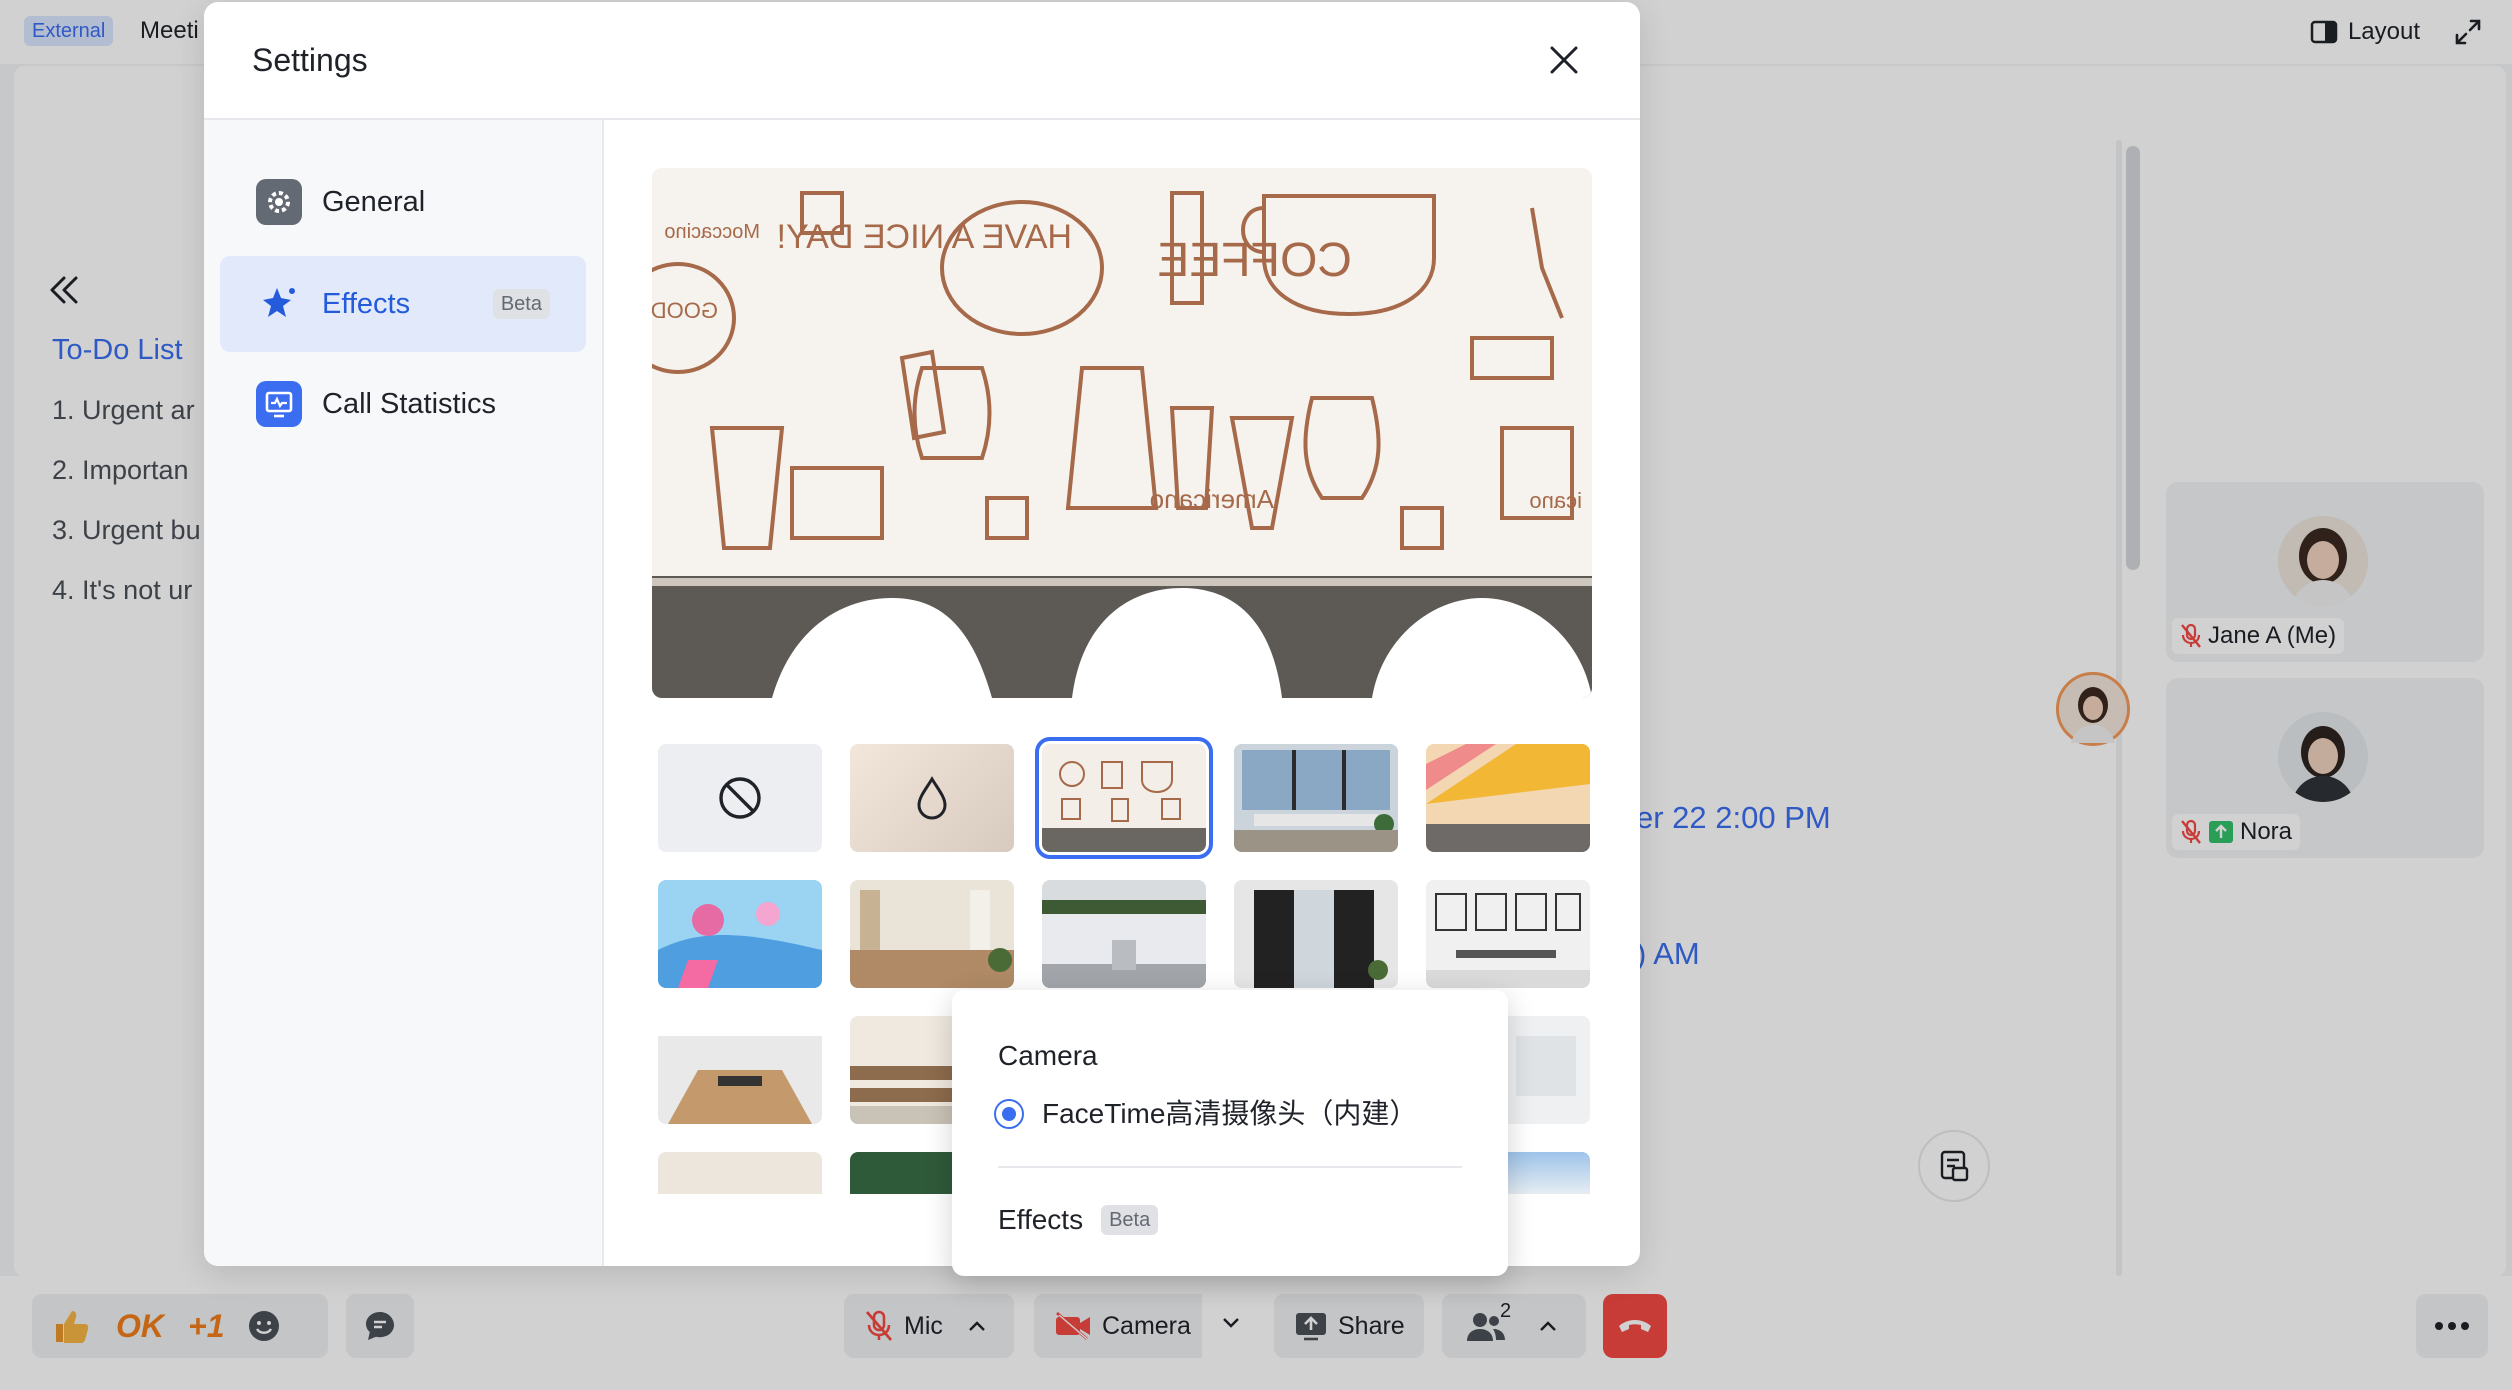 The image size is (2512, 1390). I want to click on gear-icon, so click(279, 202).